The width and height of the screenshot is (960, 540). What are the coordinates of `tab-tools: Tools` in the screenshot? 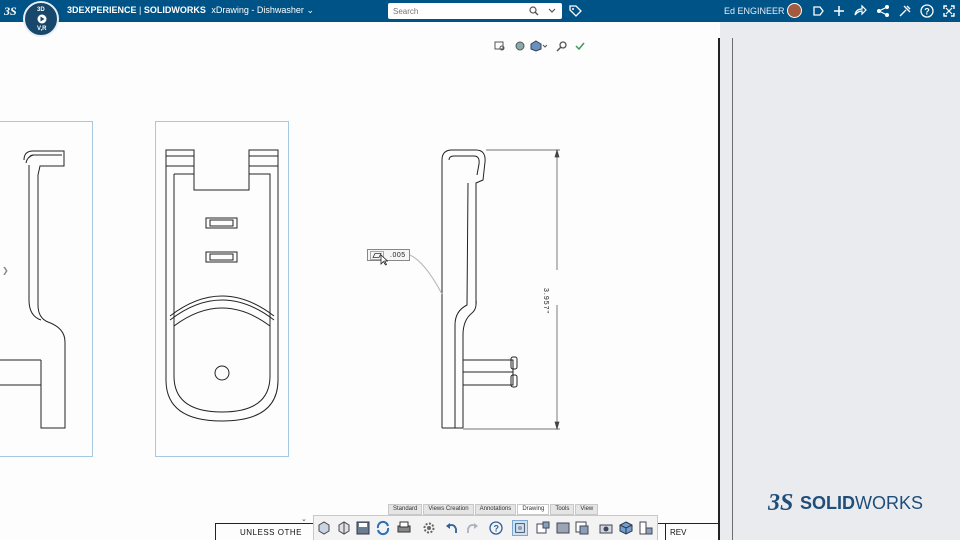 It's located at (562, 509).